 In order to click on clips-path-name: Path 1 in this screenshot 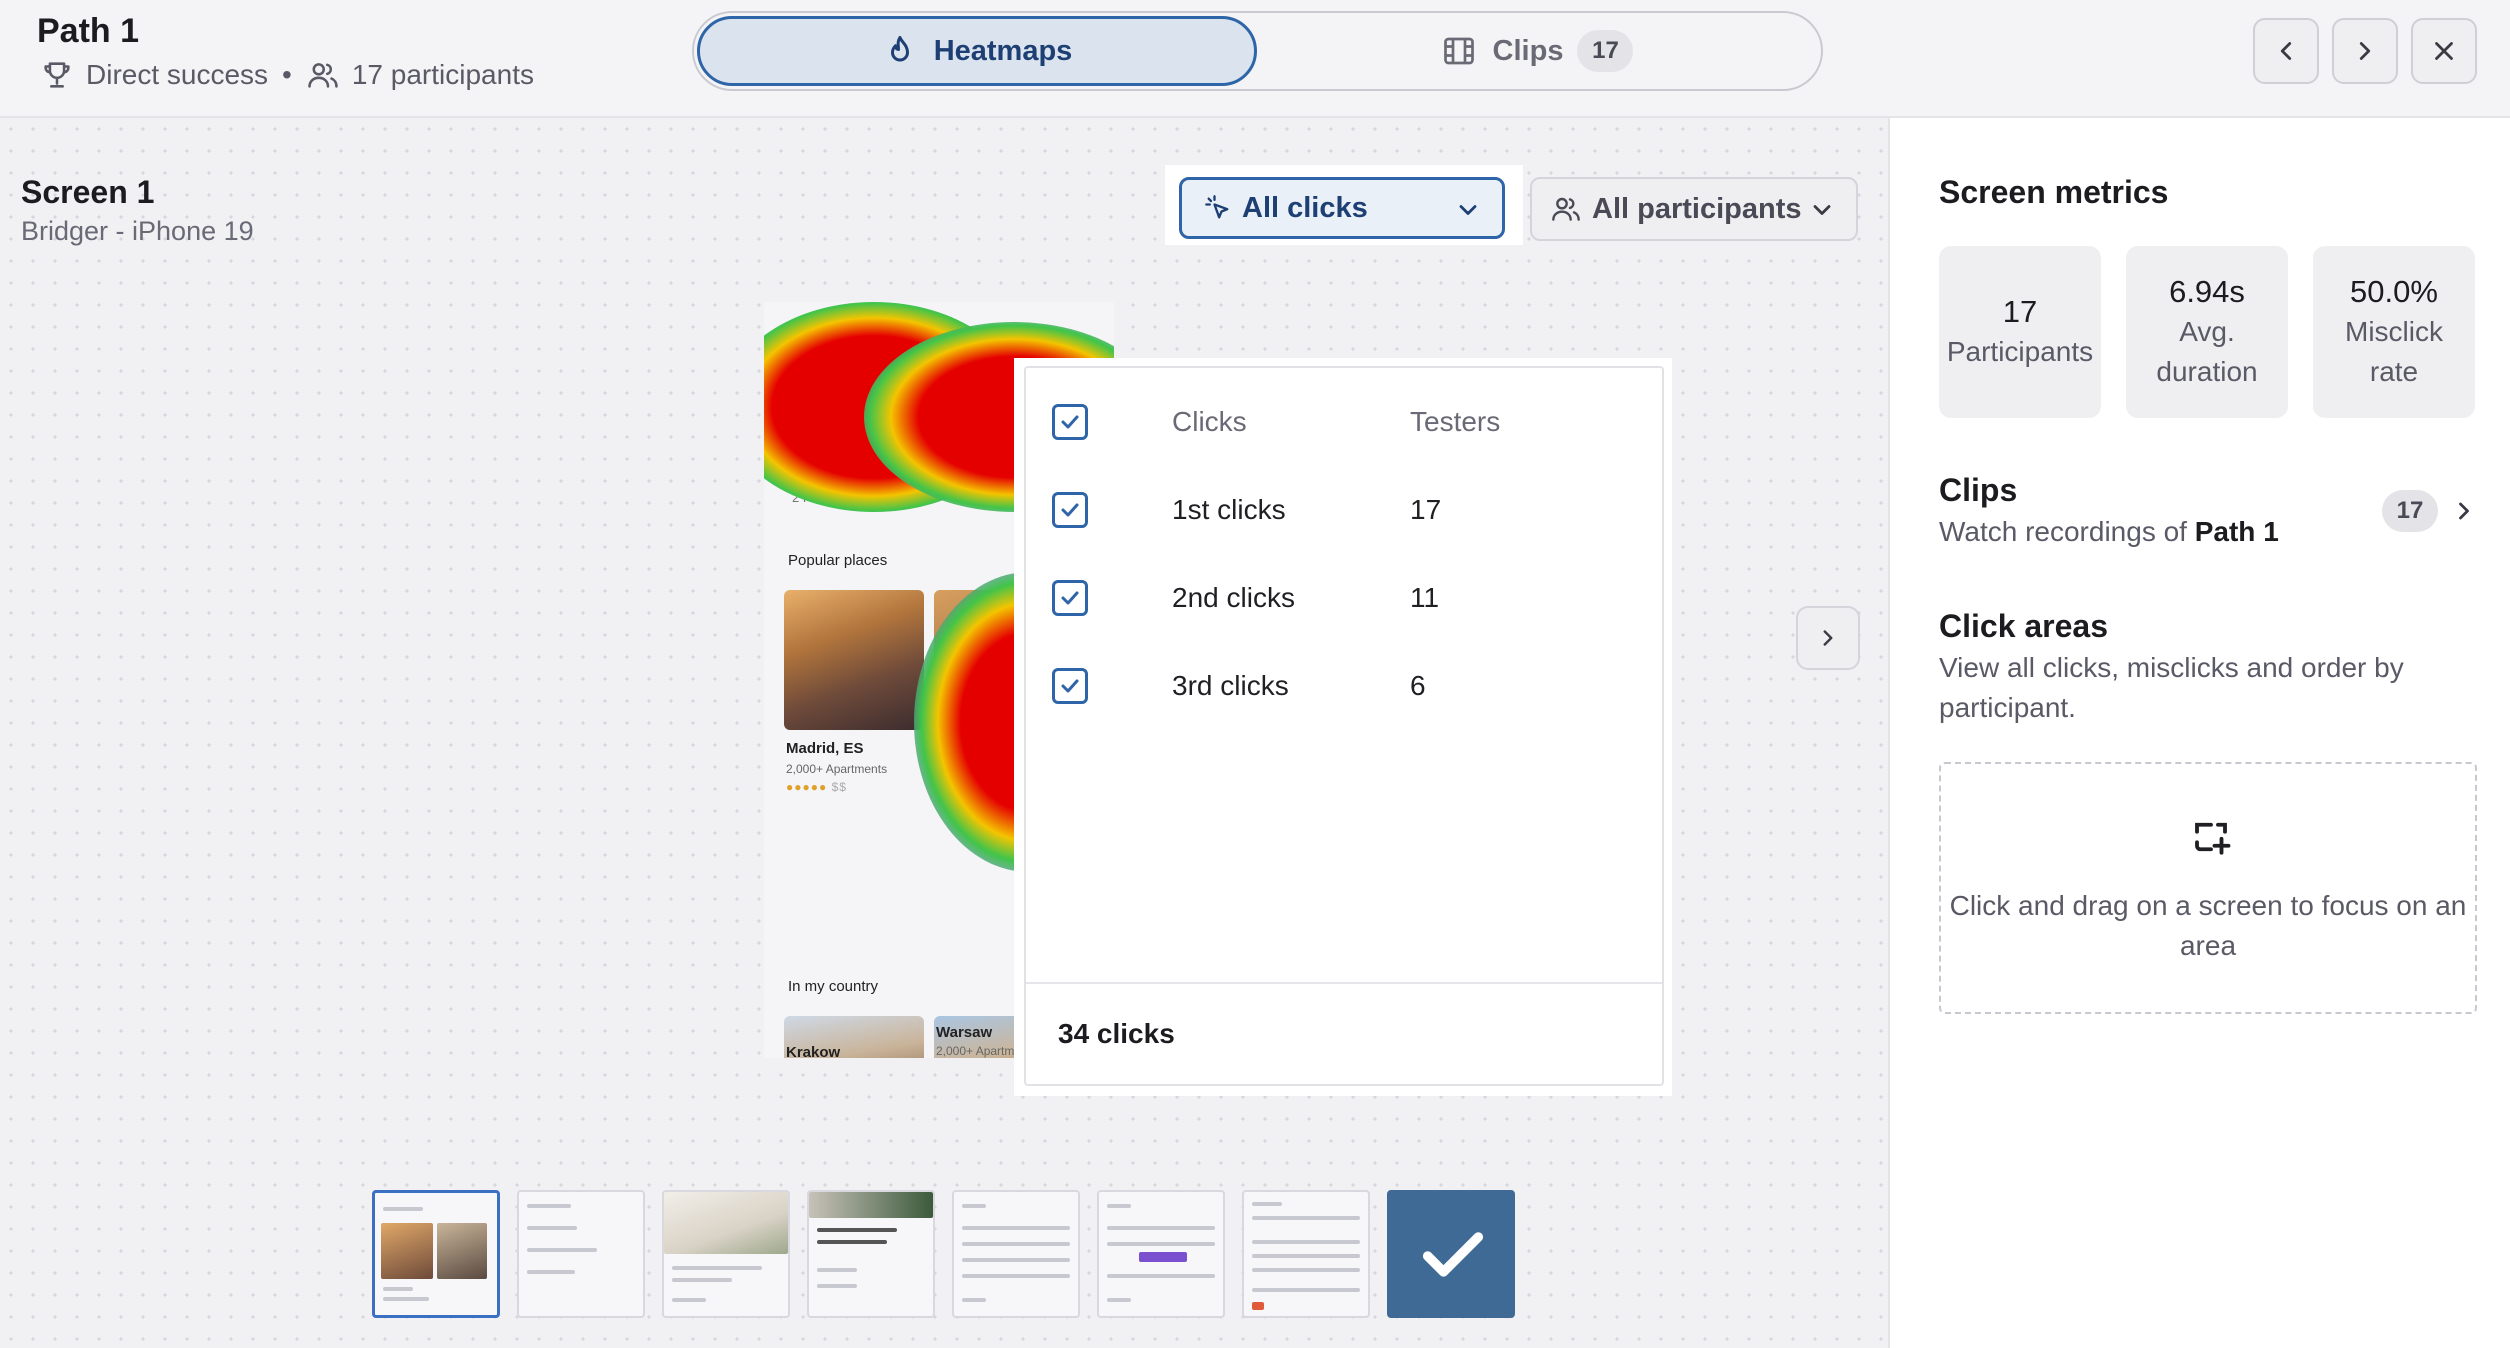, I will do `click(2236, 531)`.